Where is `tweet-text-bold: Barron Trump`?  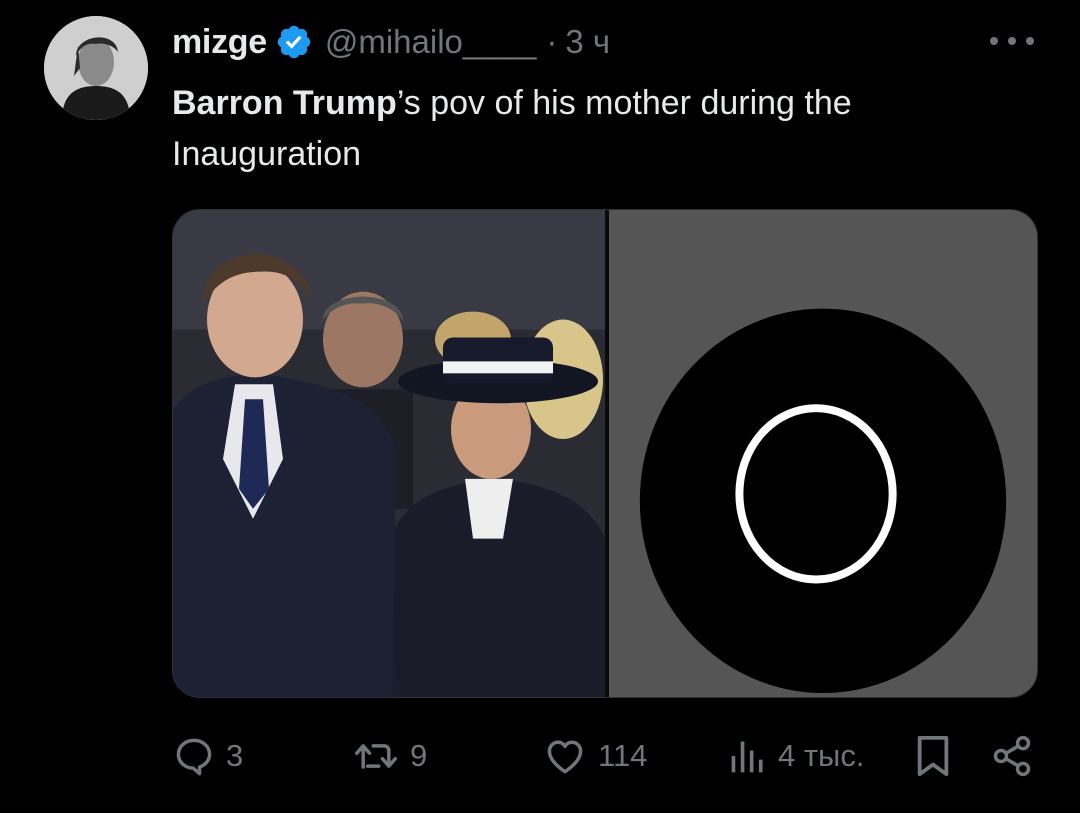
tweet-text-bold: Barron Trump is located at coordinates (284, 103).